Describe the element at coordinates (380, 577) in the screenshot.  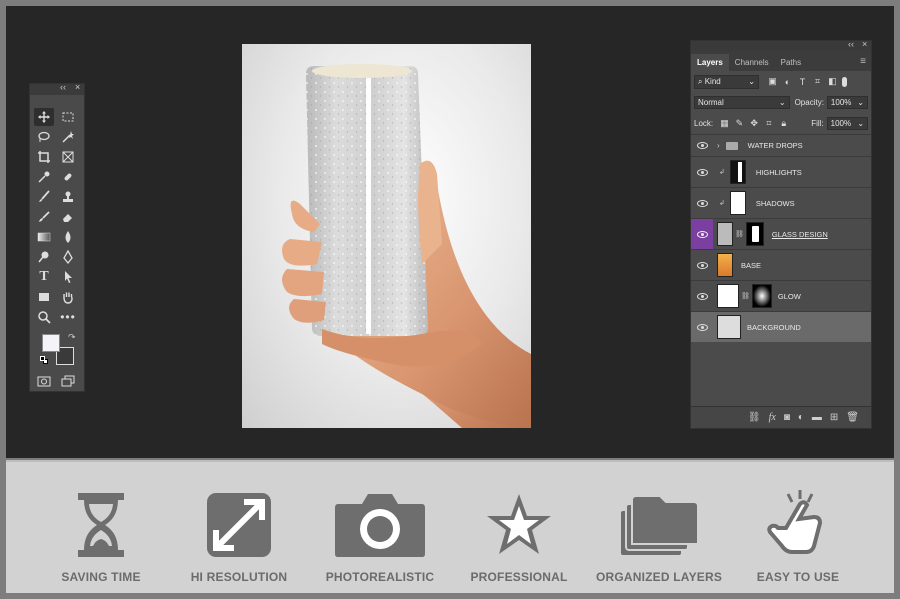
I see `feature-label: PHOTOREALISTIC` at that location.